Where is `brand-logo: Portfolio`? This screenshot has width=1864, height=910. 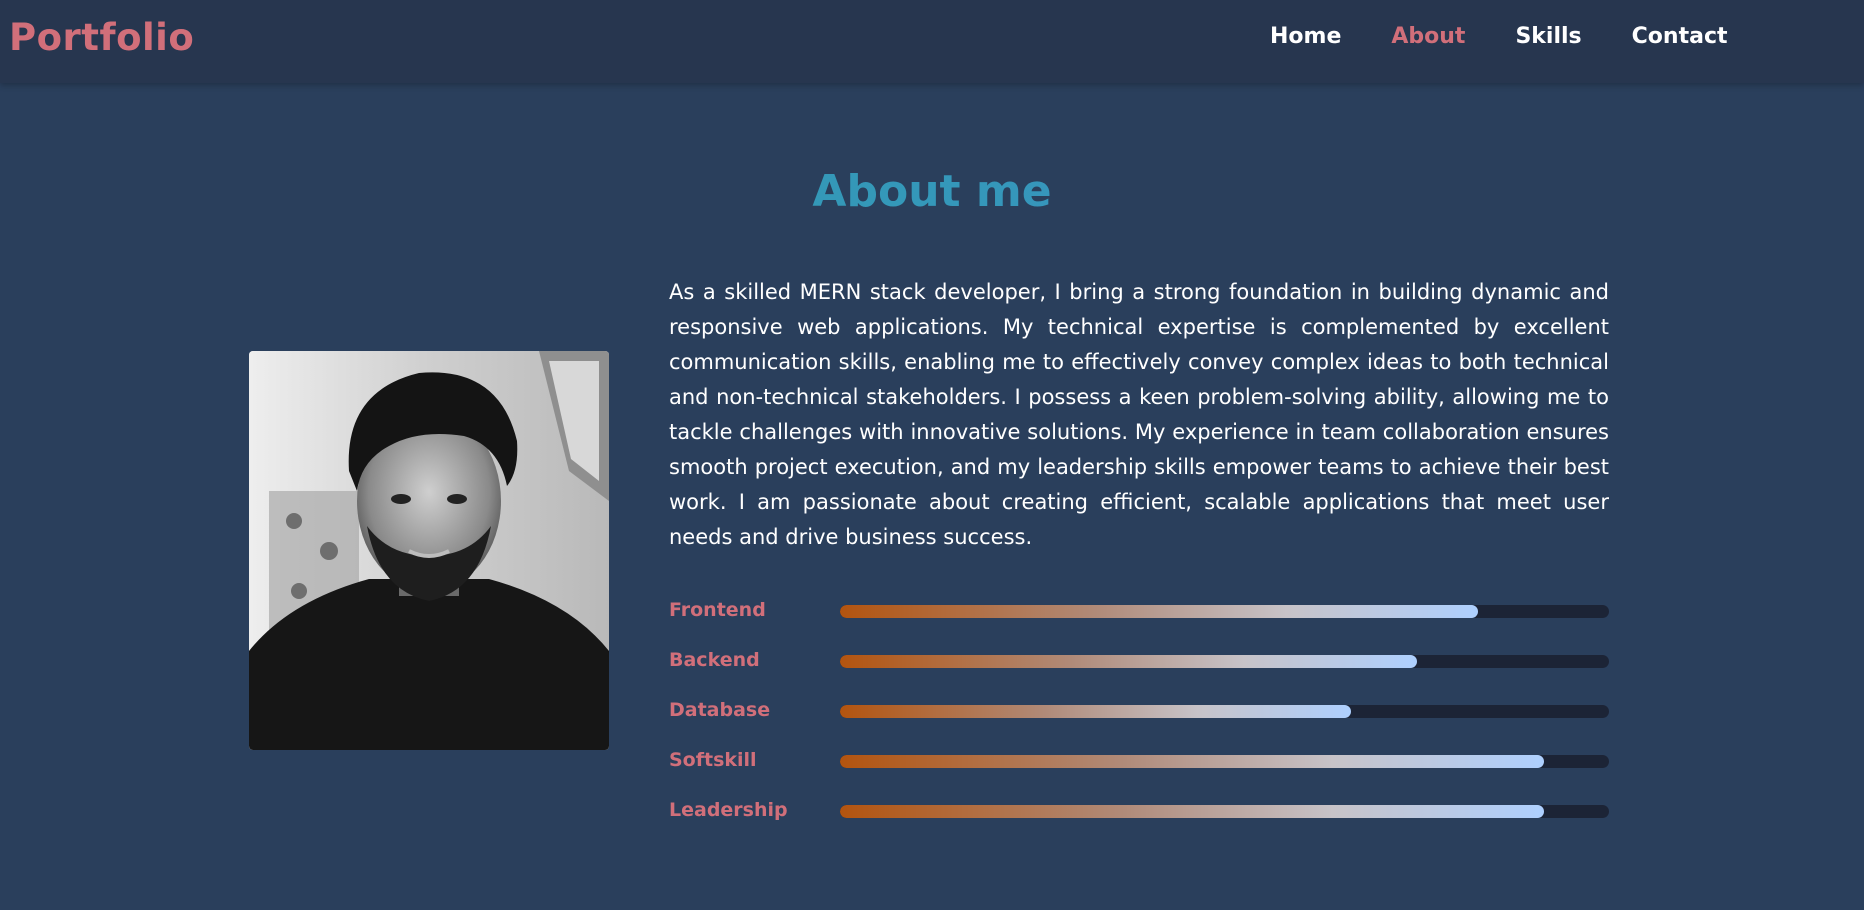 brand-logo: Portfolio is located at coordinates (101, 37).